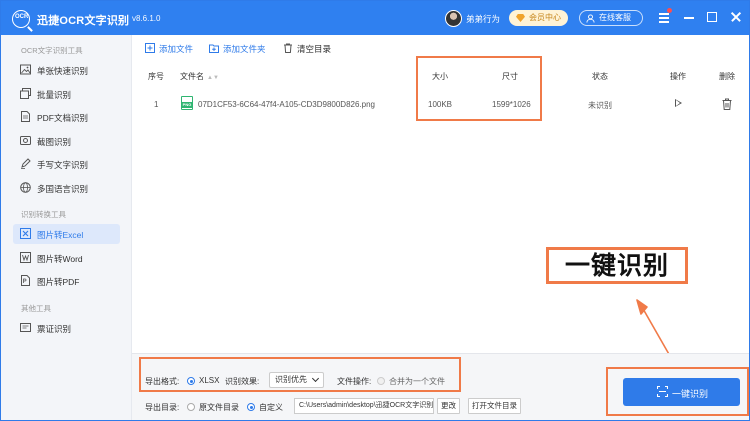  Describe the element at coordinates (63, 118) in the screenshot. I see `sidebar-item-label: PDF文档识别` at that location.